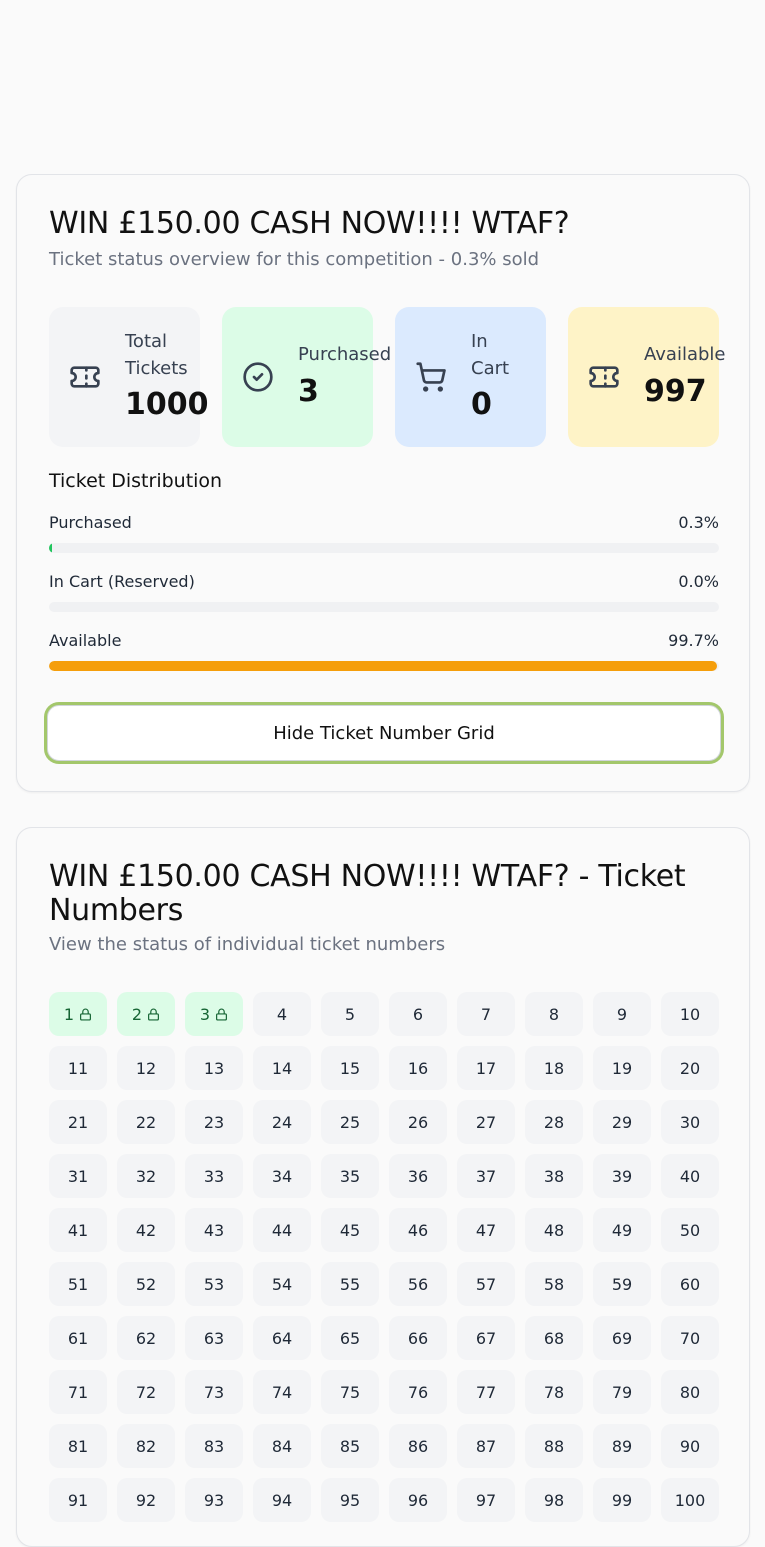 The height and width of the screenshot is (1547, 765). I want to click on ticket-cell: 91, so click(78, 1500).